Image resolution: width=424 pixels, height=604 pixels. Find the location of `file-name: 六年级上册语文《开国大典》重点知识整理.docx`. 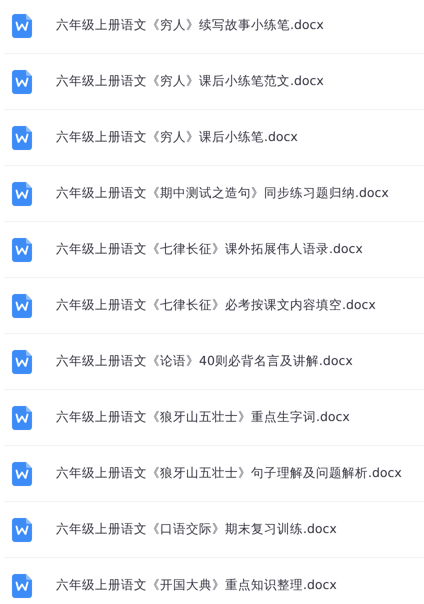

file-name: 六年级上册语文《开国大典》重点知识整理.docx is located at coordinates (196, 585).